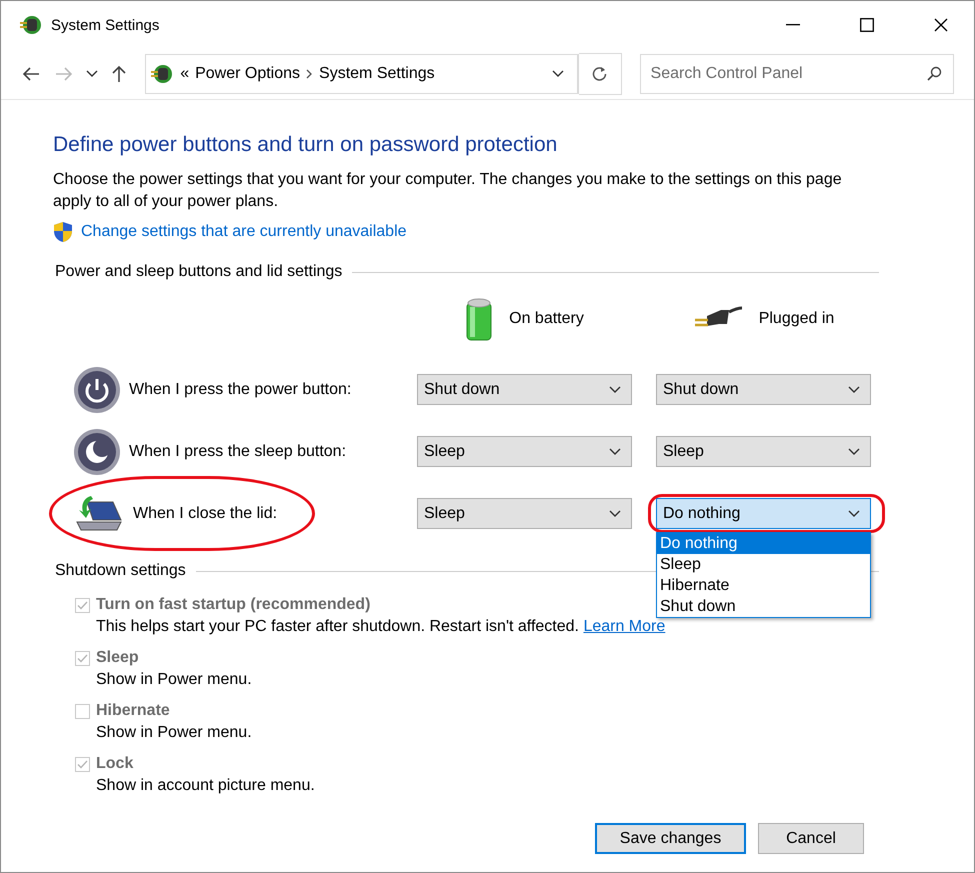  What do you see at coordinates (120, 571) in the screenshot?
I see `section-title: Shutdown settings` at bounding box center [120, 571].